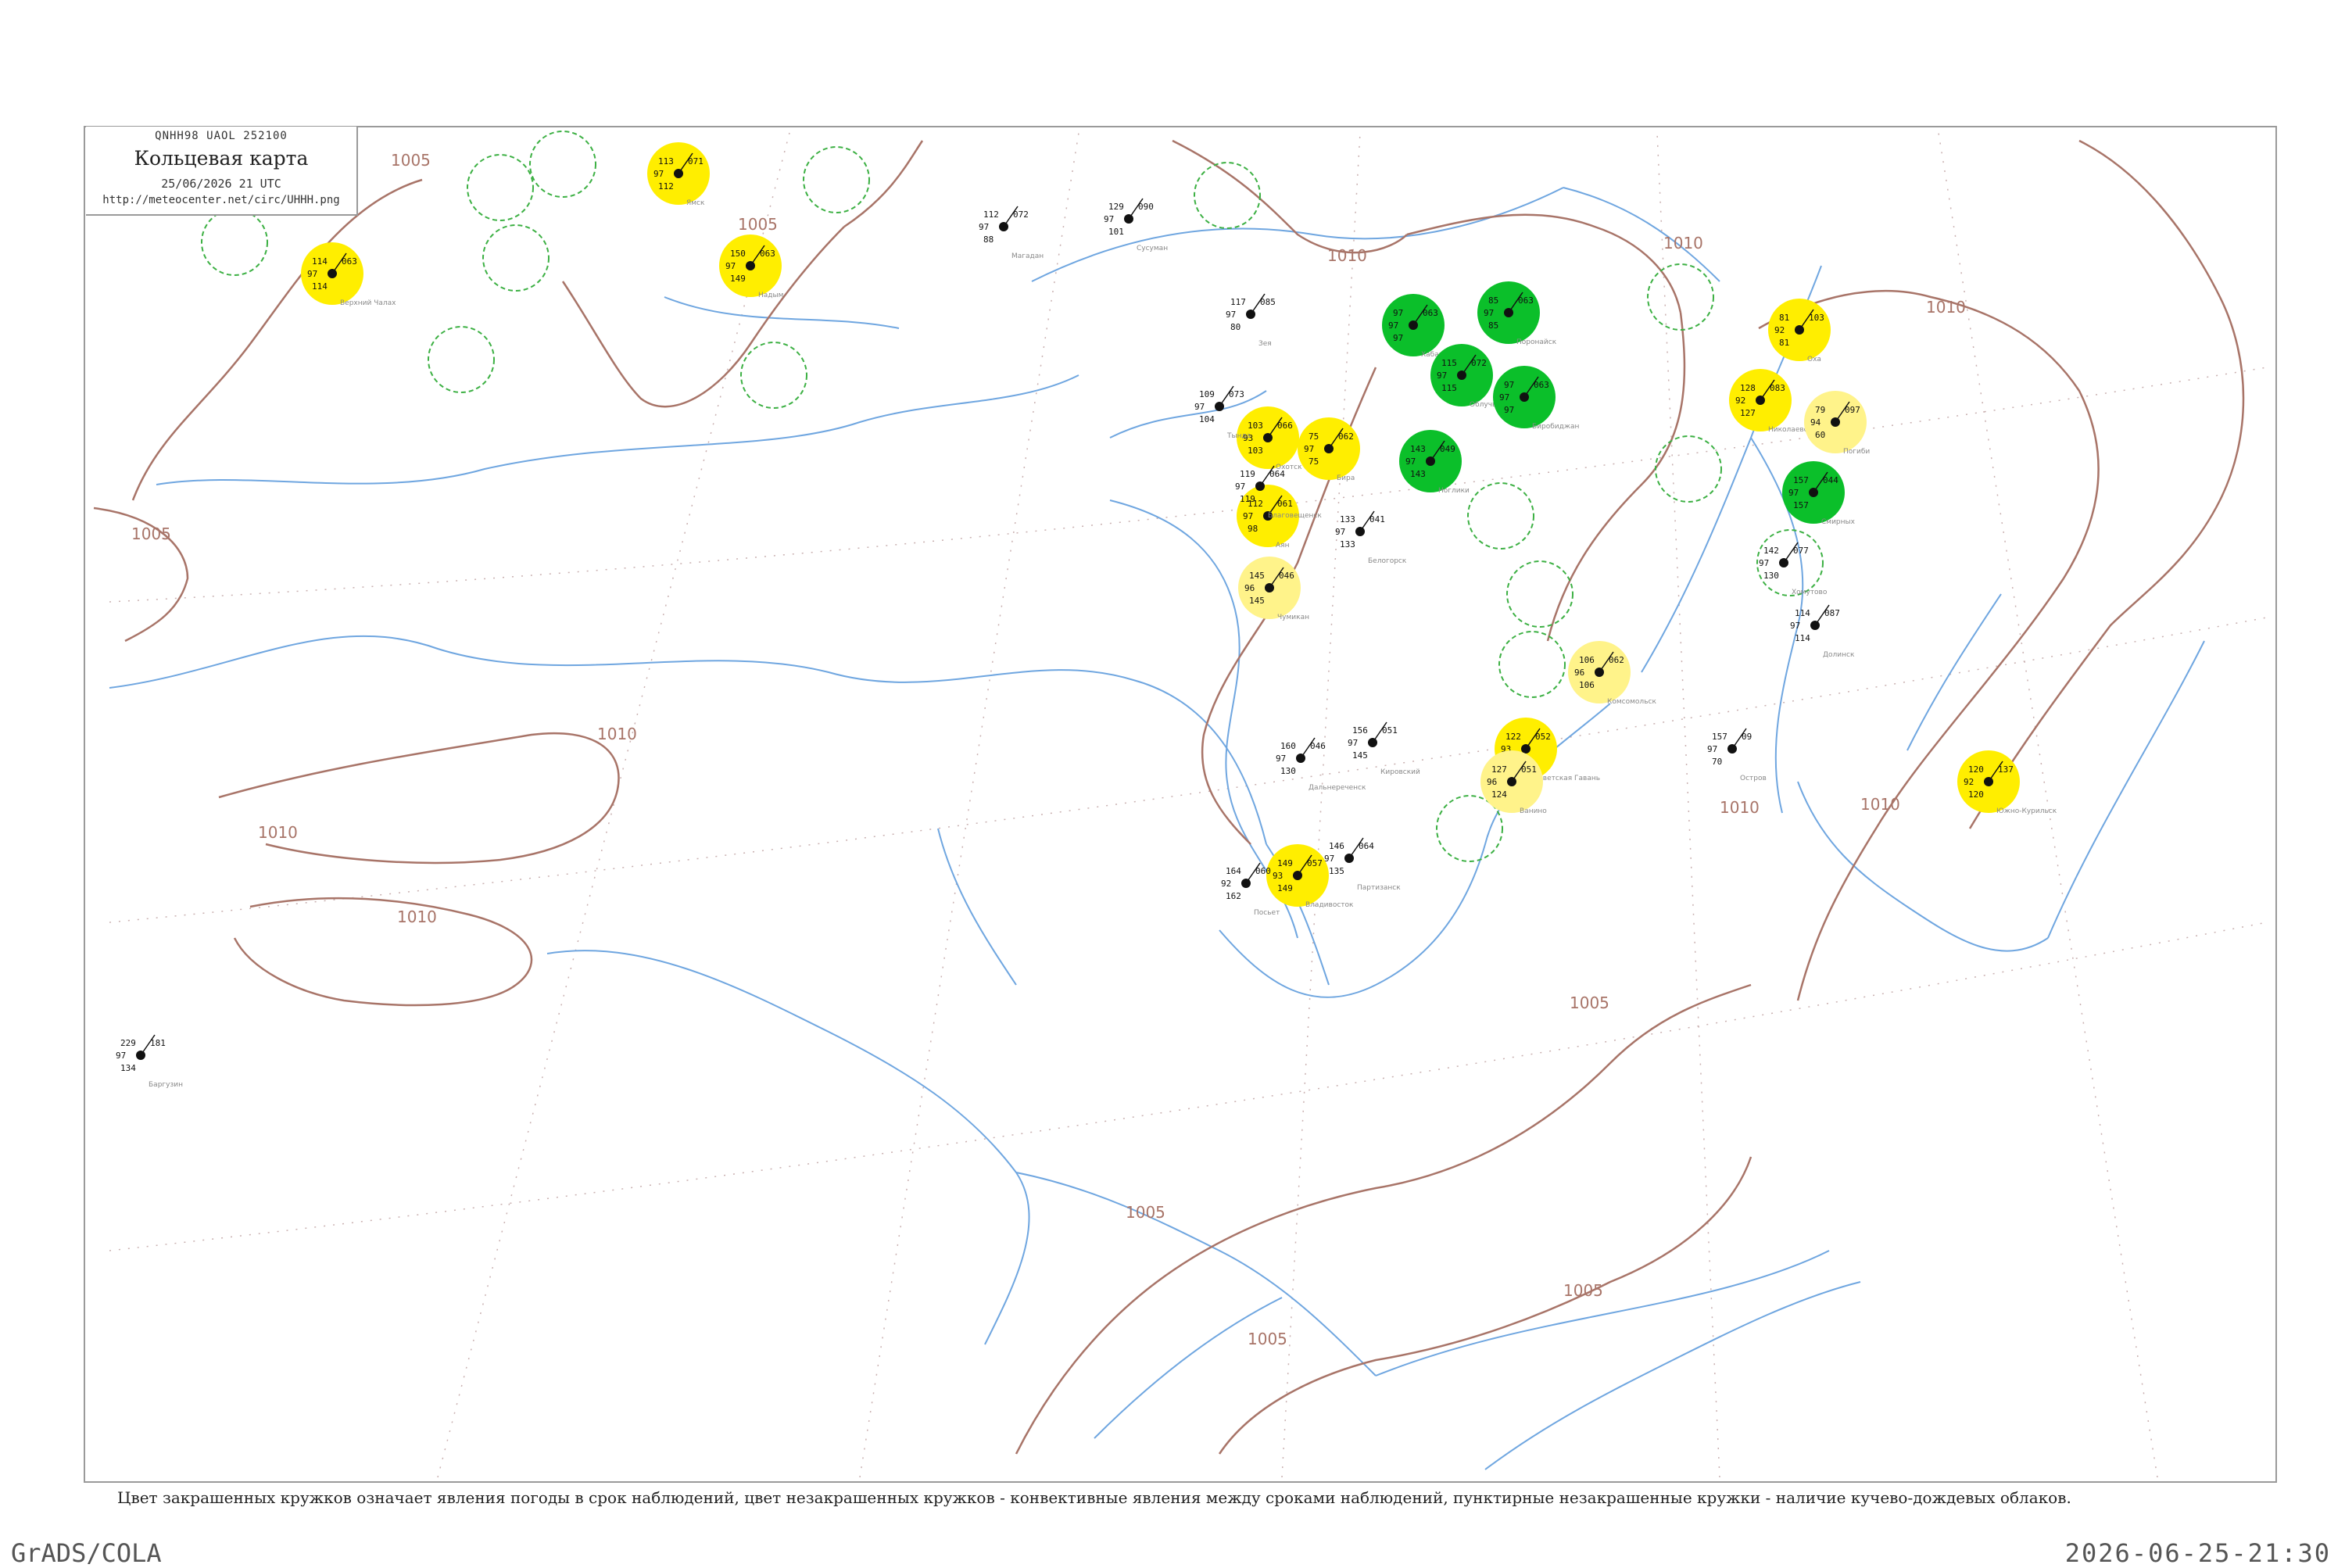 The height and width of the screenshot is (1568, 2345). I want to click on station-top-value: 149, so click(1285, 863).